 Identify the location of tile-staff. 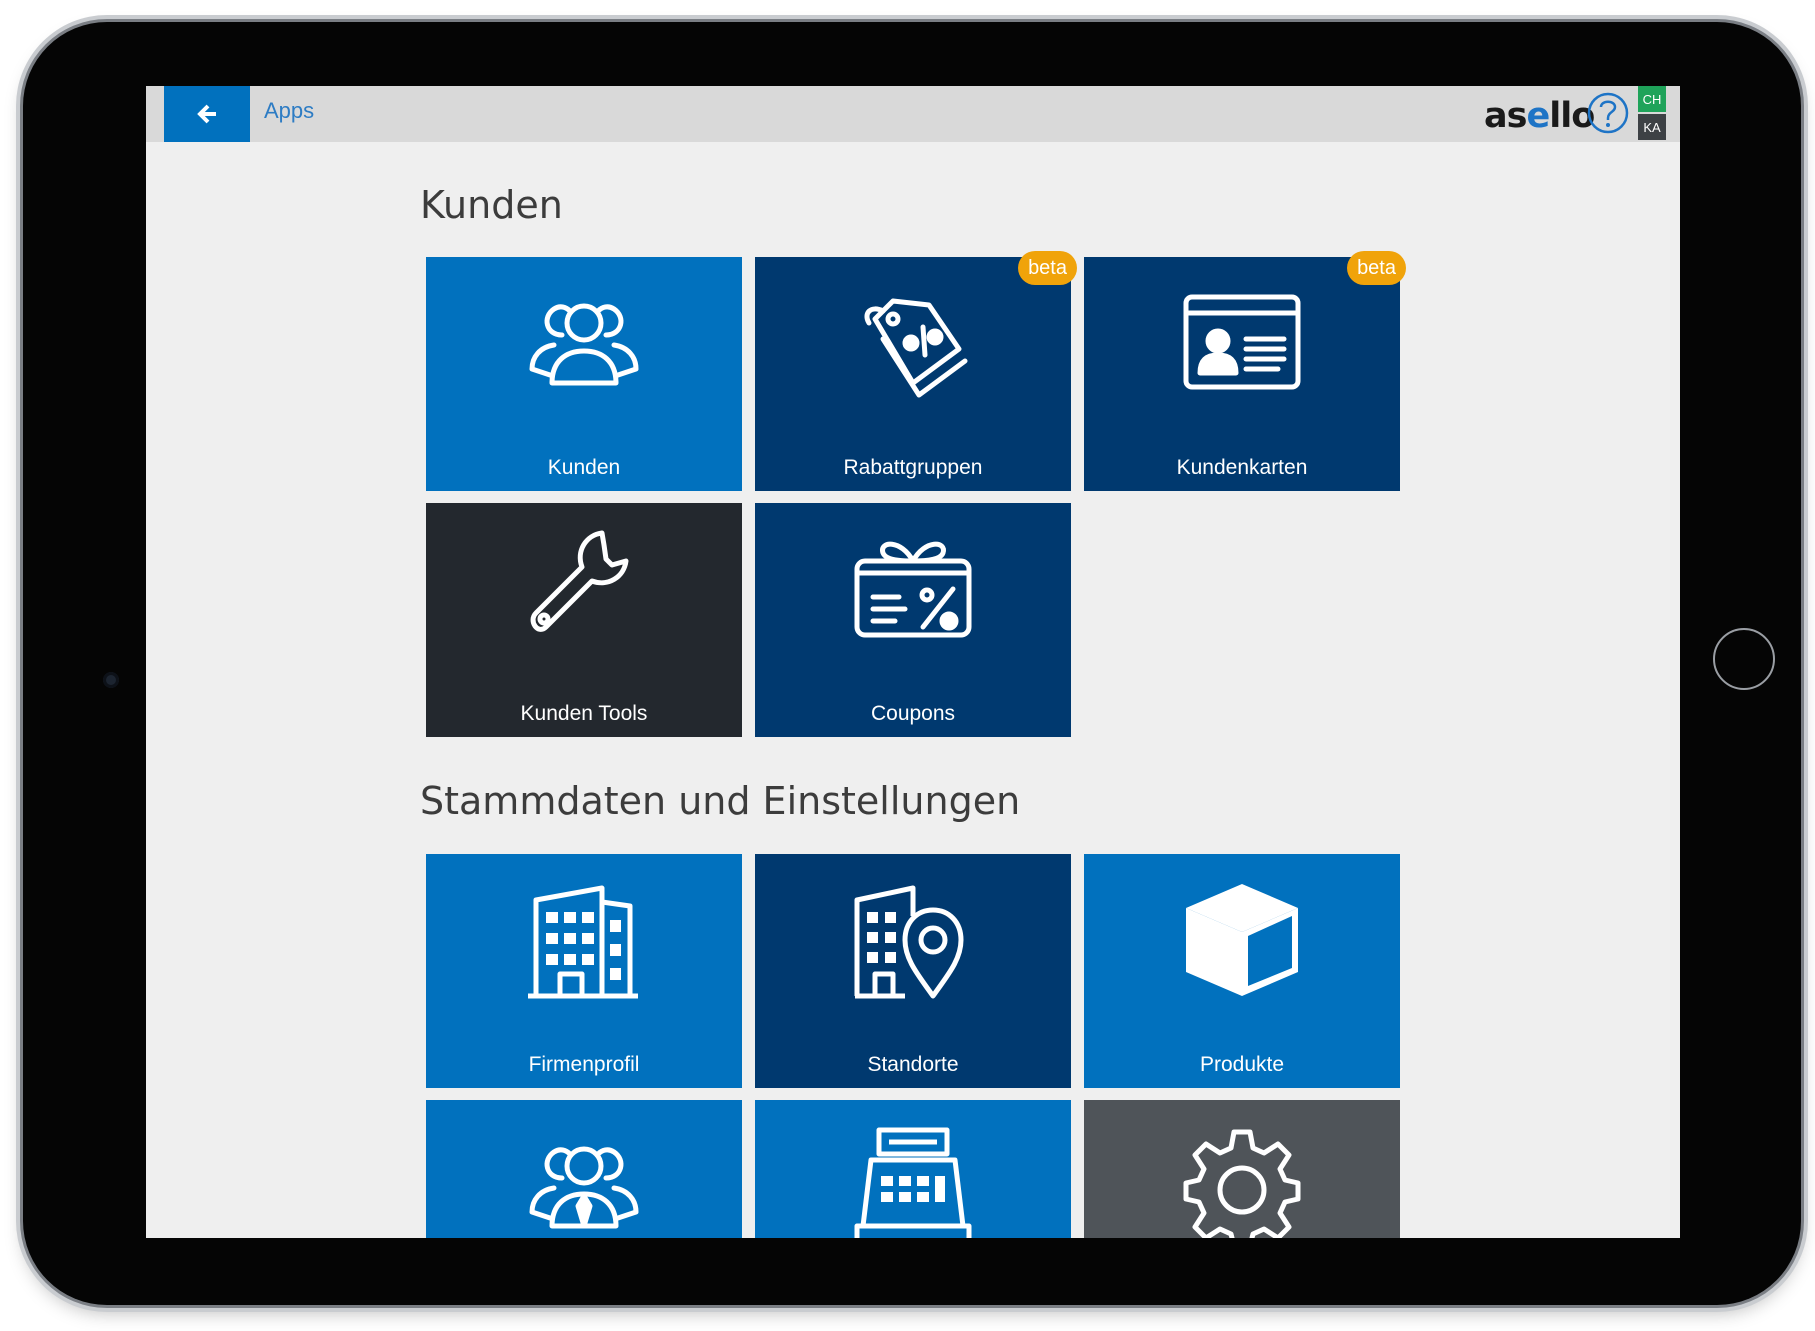
(584, 1169).